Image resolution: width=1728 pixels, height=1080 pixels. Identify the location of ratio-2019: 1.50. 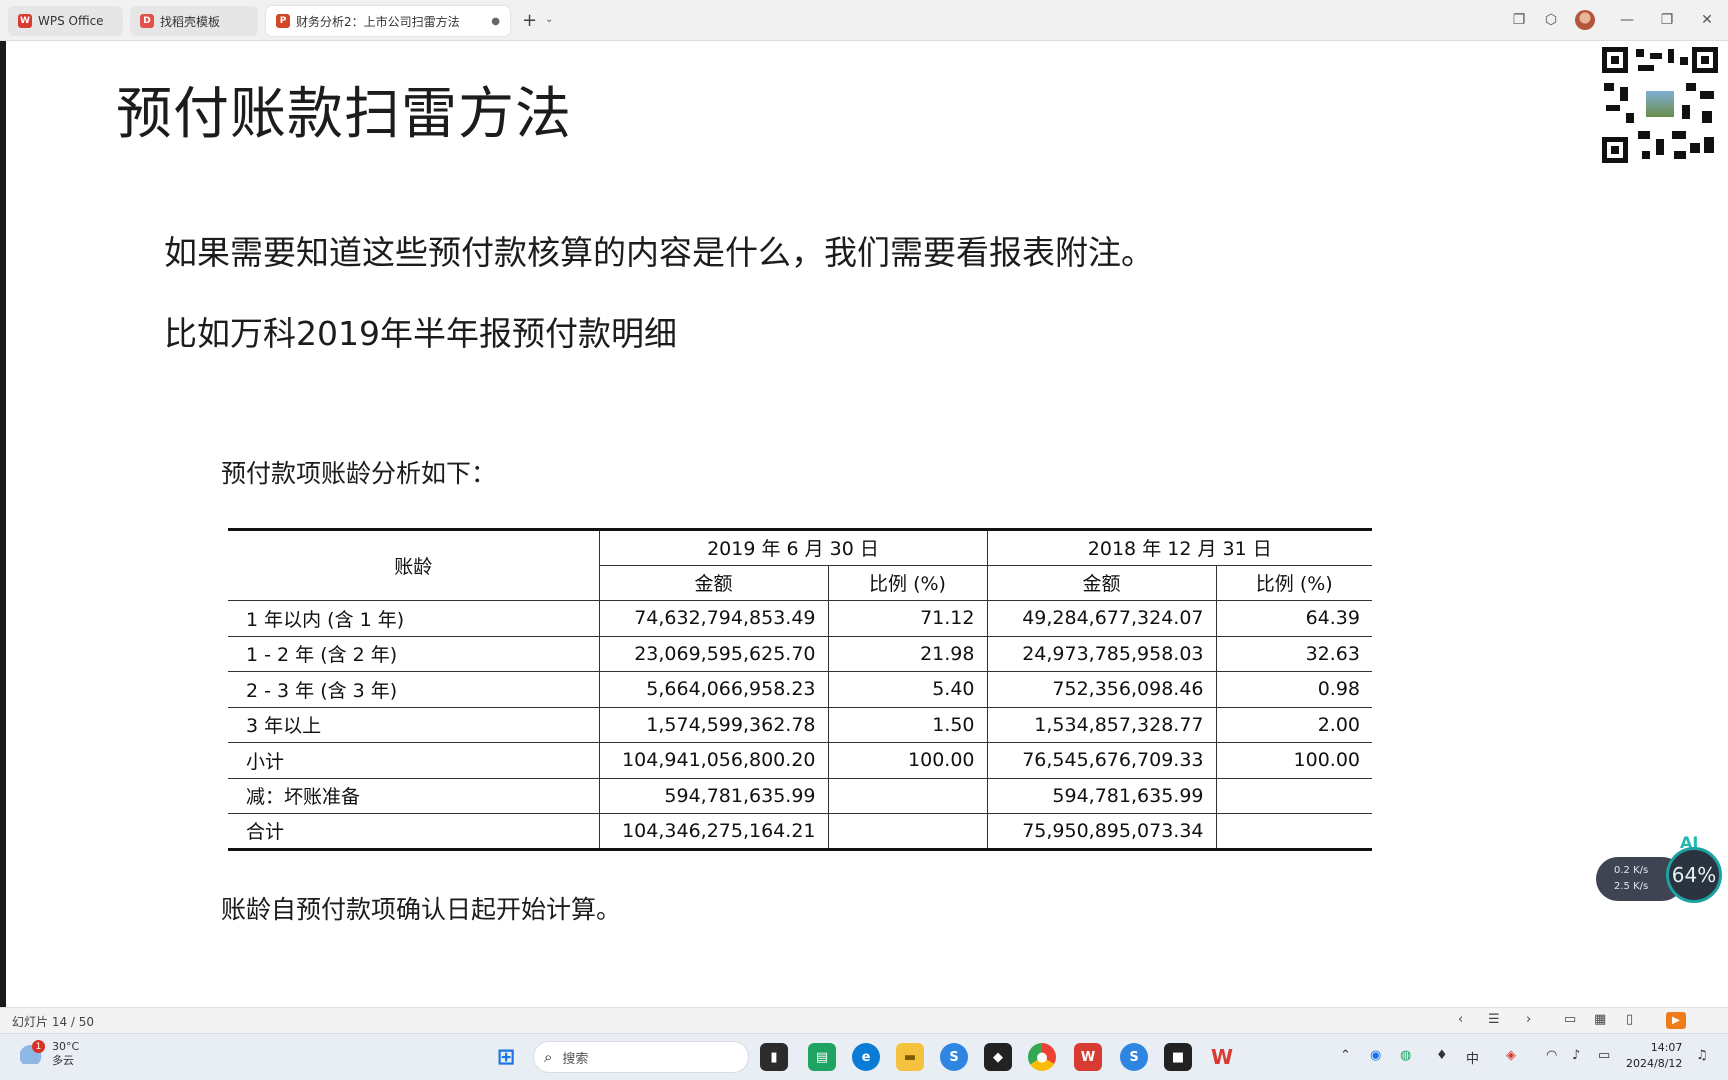
(907, 724).